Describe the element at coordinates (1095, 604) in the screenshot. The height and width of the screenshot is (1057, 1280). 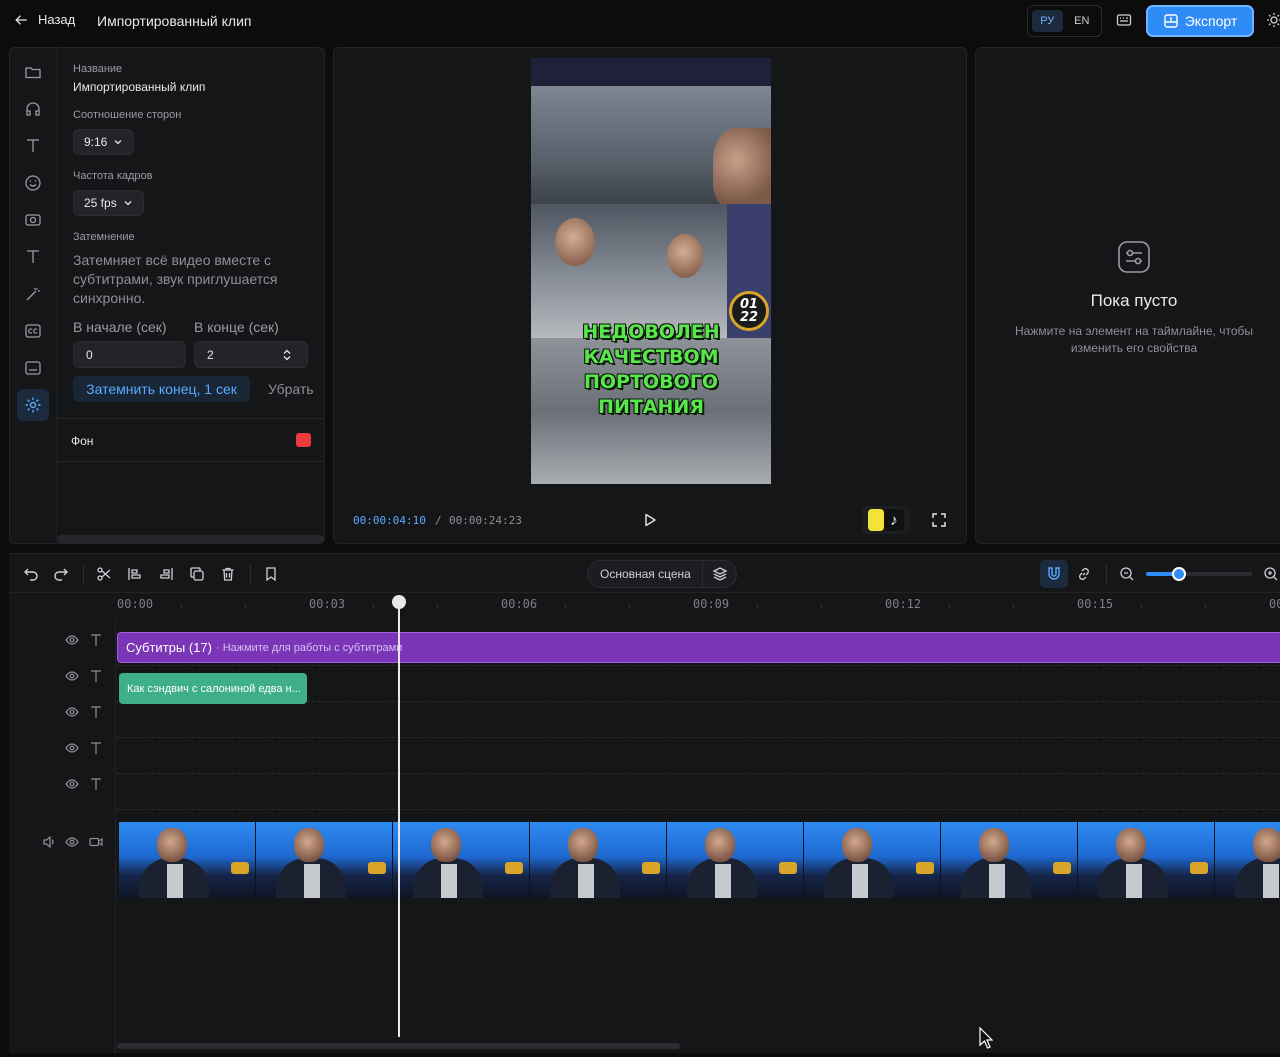
I see `ruler-label: 00:15` at that location.